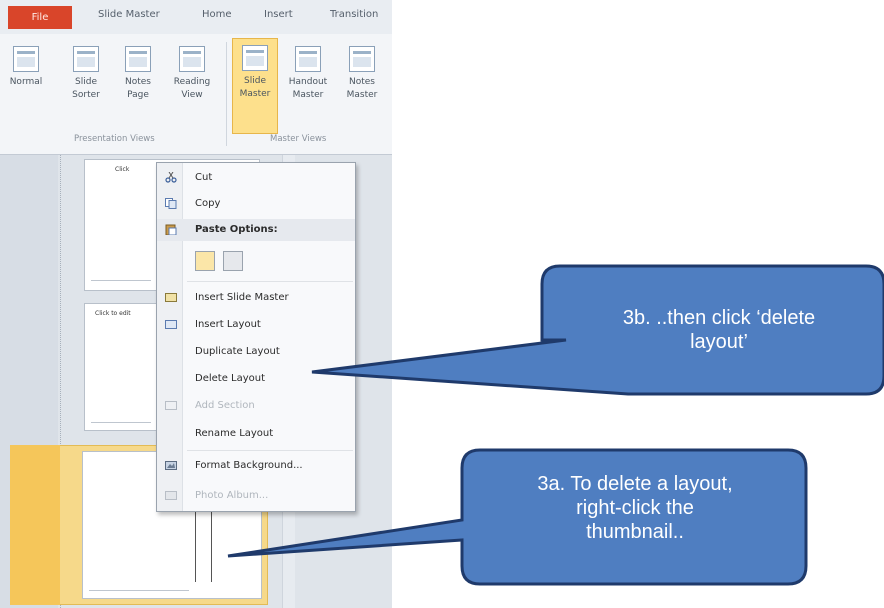  What do you see at coordinates (635, 532) in the screenshot?
I see `callout-3a-line: thumbnail..` at bounding box center [635, 532].